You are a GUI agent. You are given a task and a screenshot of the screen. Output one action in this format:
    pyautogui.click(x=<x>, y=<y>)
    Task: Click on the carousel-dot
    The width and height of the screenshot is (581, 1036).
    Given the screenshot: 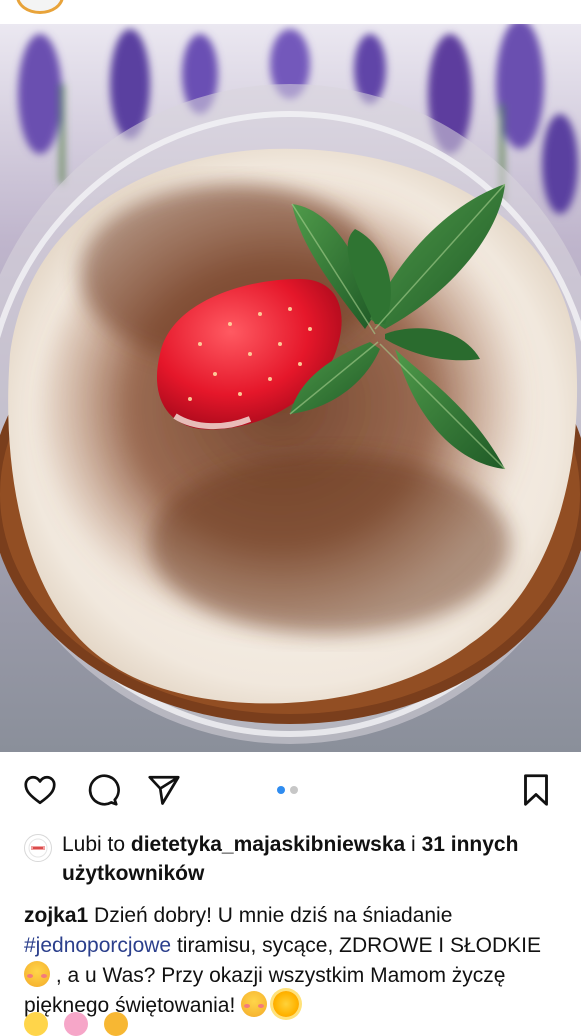 What is the action you would take?
    pyautogui.click(x=294, y=790)
    